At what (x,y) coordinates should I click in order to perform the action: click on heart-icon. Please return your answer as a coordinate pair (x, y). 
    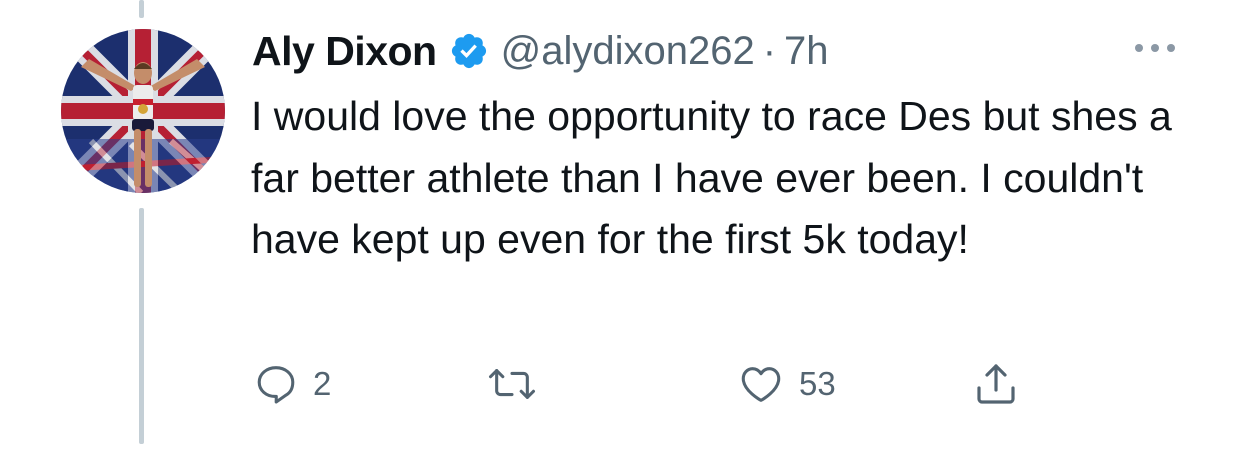
    Looking at the image, I should click on (761, 384).